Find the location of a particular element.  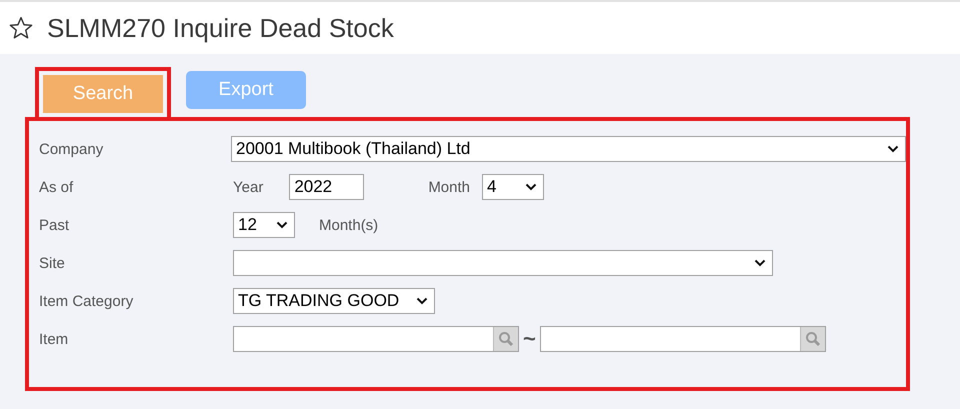

star-icon is located at coordinates (21, 28).